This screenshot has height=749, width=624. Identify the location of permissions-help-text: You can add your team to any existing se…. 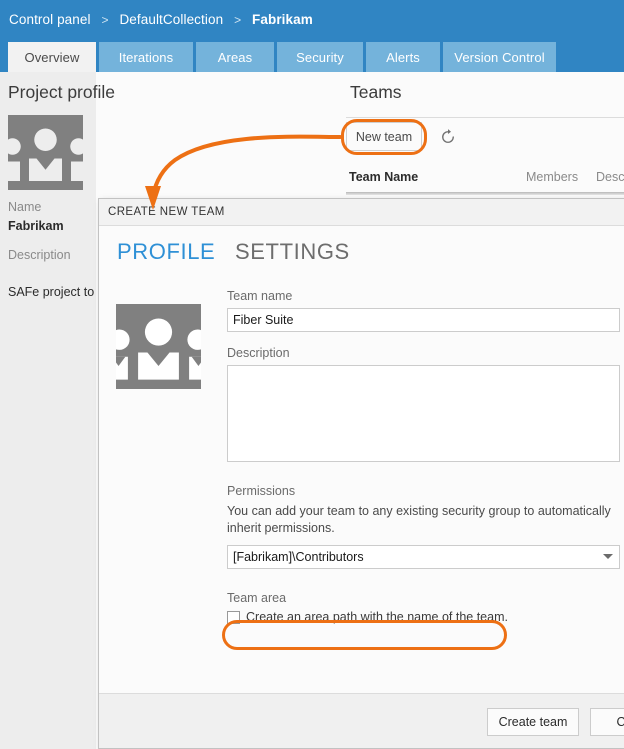
(419, 519).